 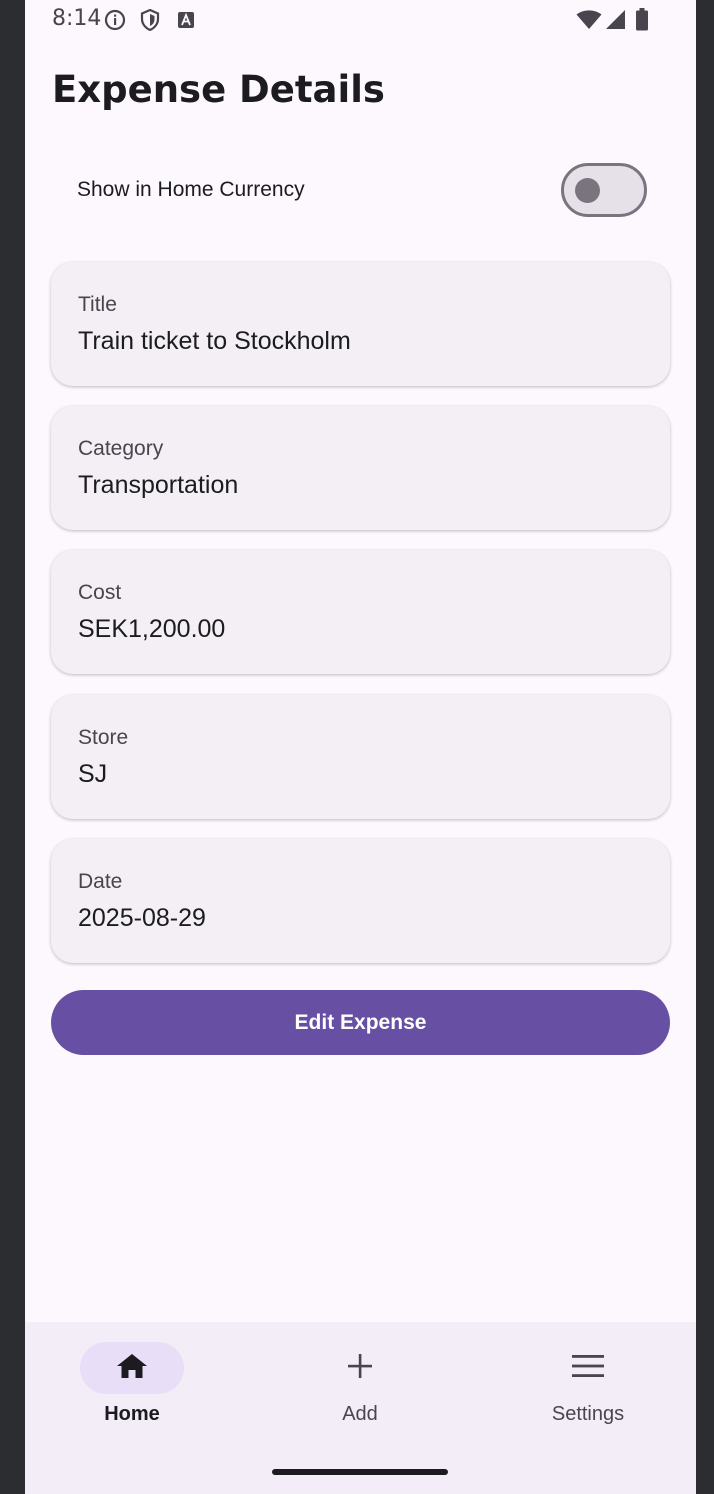 What do you see at coordinates (77, 18) in the screenshot?
I see `status-time: 8:14` at bounding box center [77, 18].